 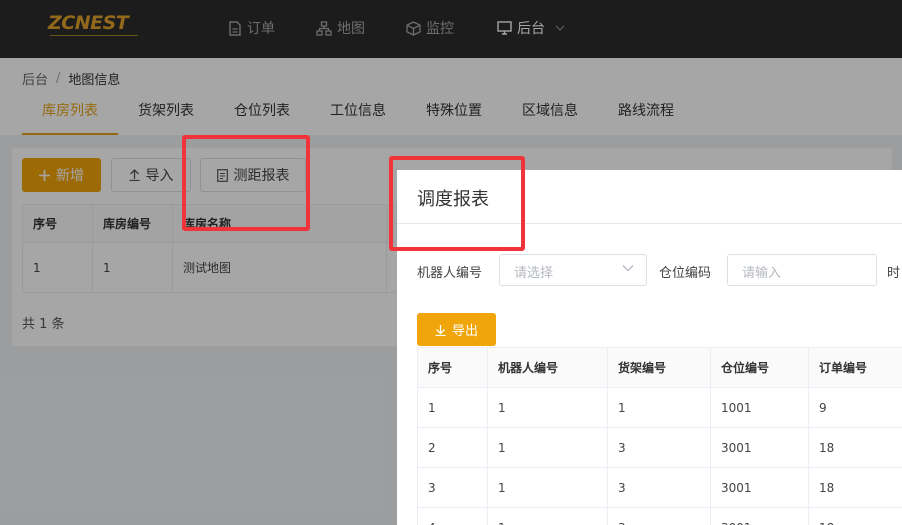 I want to click on table-row: 1 1 1 1001 9, so click(x=659, y=407).